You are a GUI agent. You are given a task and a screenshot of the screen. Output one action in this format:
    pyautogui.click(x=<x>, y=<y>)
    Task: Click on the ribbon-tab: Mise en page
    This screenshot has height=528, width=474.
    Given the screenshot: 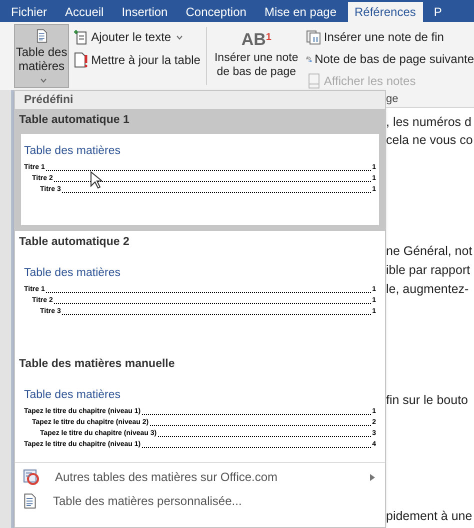 What is the action you would take?
    pyautogui.click(x=300, y=12)
    